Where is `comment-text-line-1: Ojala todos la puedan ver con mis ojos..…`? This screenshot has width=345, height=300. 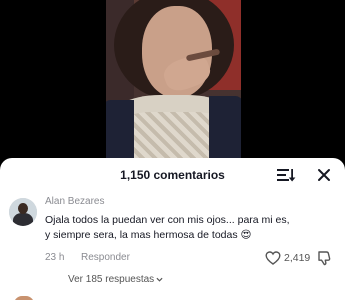
comment-text-line-1: Ojala todos la puedan ver con mis ojos..… is located at coordinates (167, 220).